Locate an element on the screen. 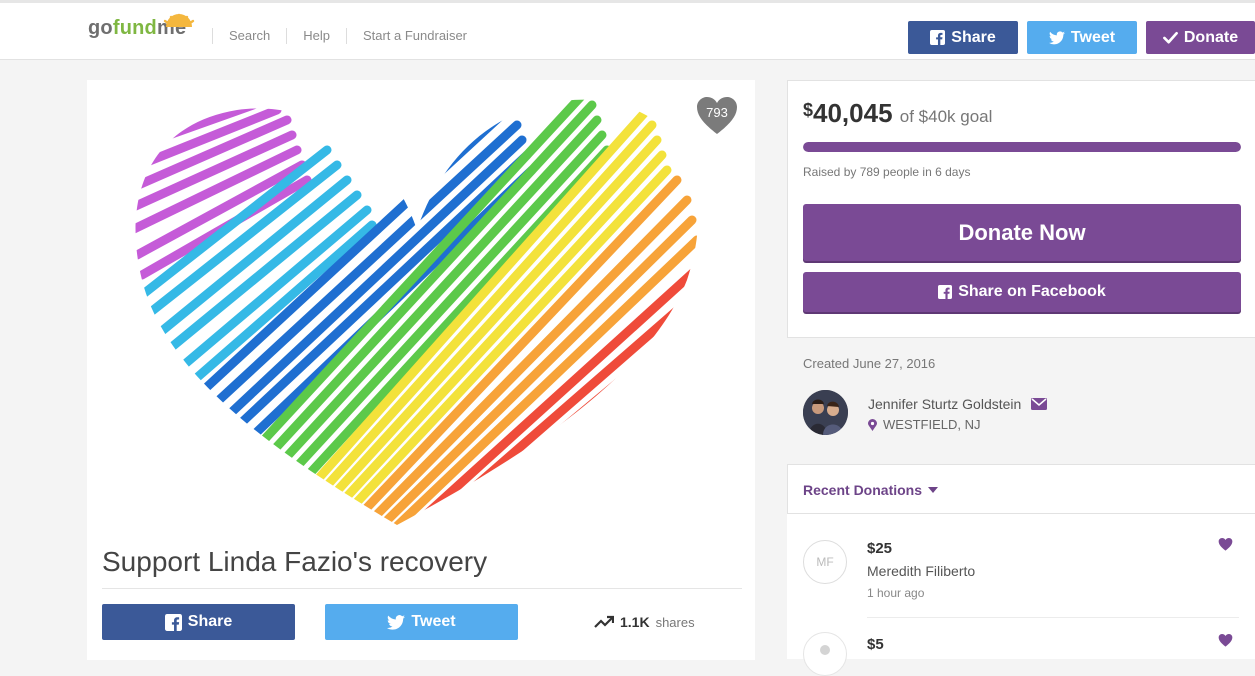 This screenshot has height=676, width=1255. campaign-title: Support Linda Fazio's recovery is located at coordinates (295, 561).